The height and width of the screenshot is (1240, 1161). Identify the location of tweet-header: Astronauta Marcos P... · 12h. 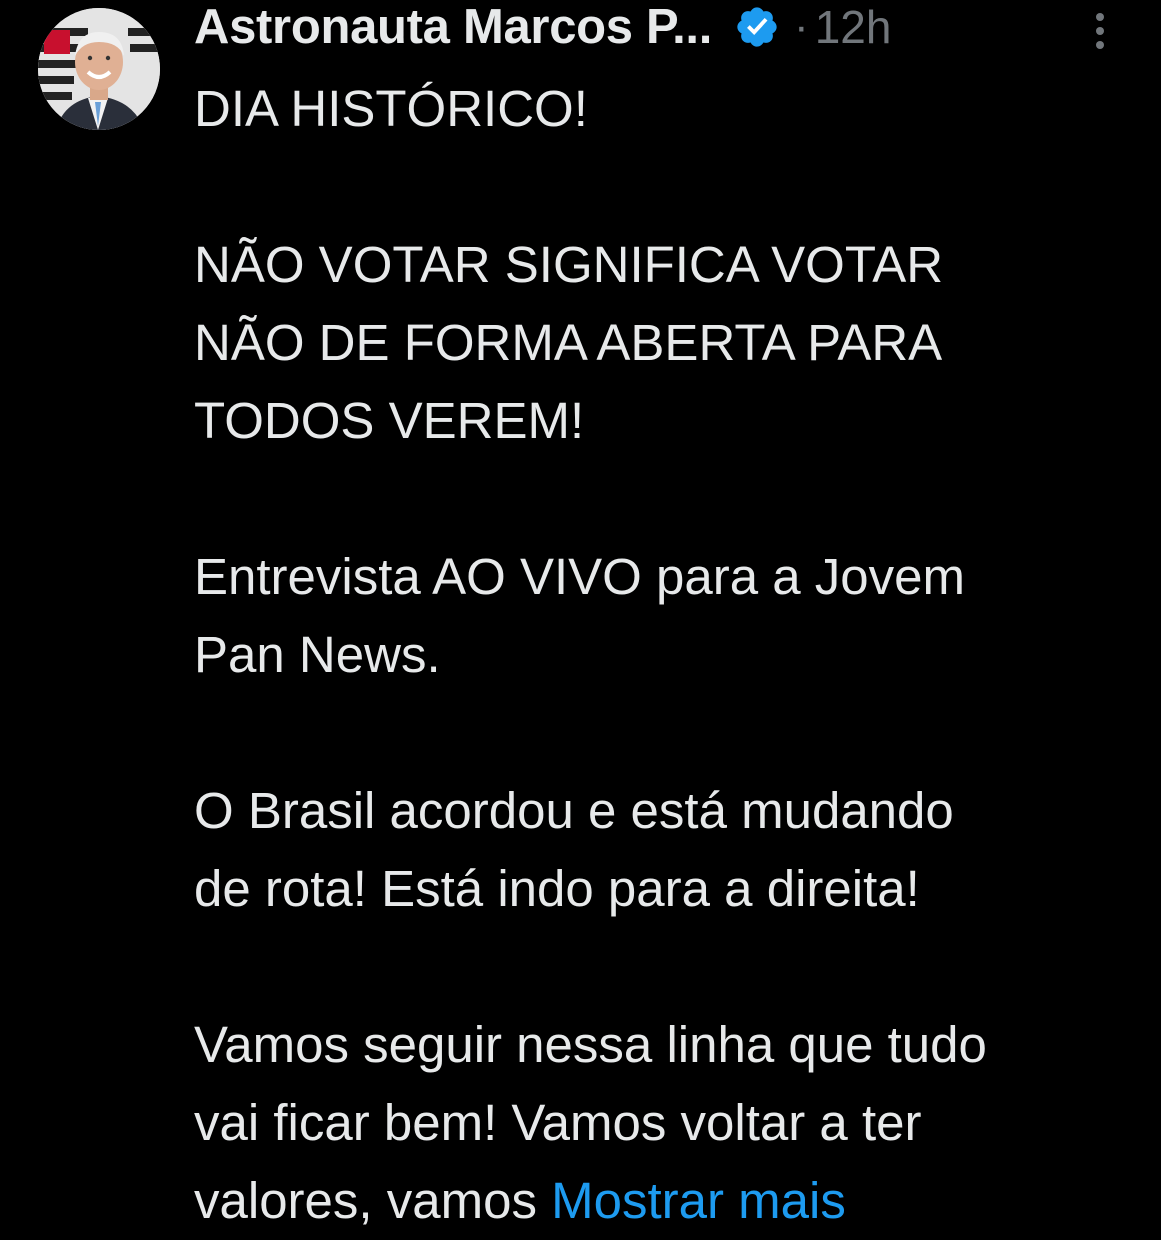
(664, 27).